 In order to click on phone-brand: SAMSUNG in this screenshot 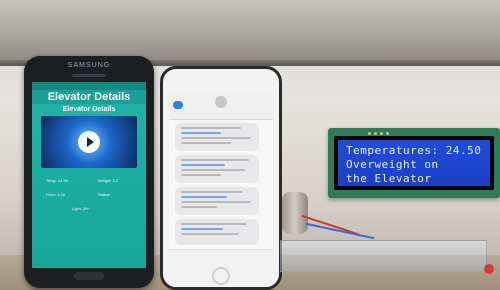, I will do `click(89, 65)`.